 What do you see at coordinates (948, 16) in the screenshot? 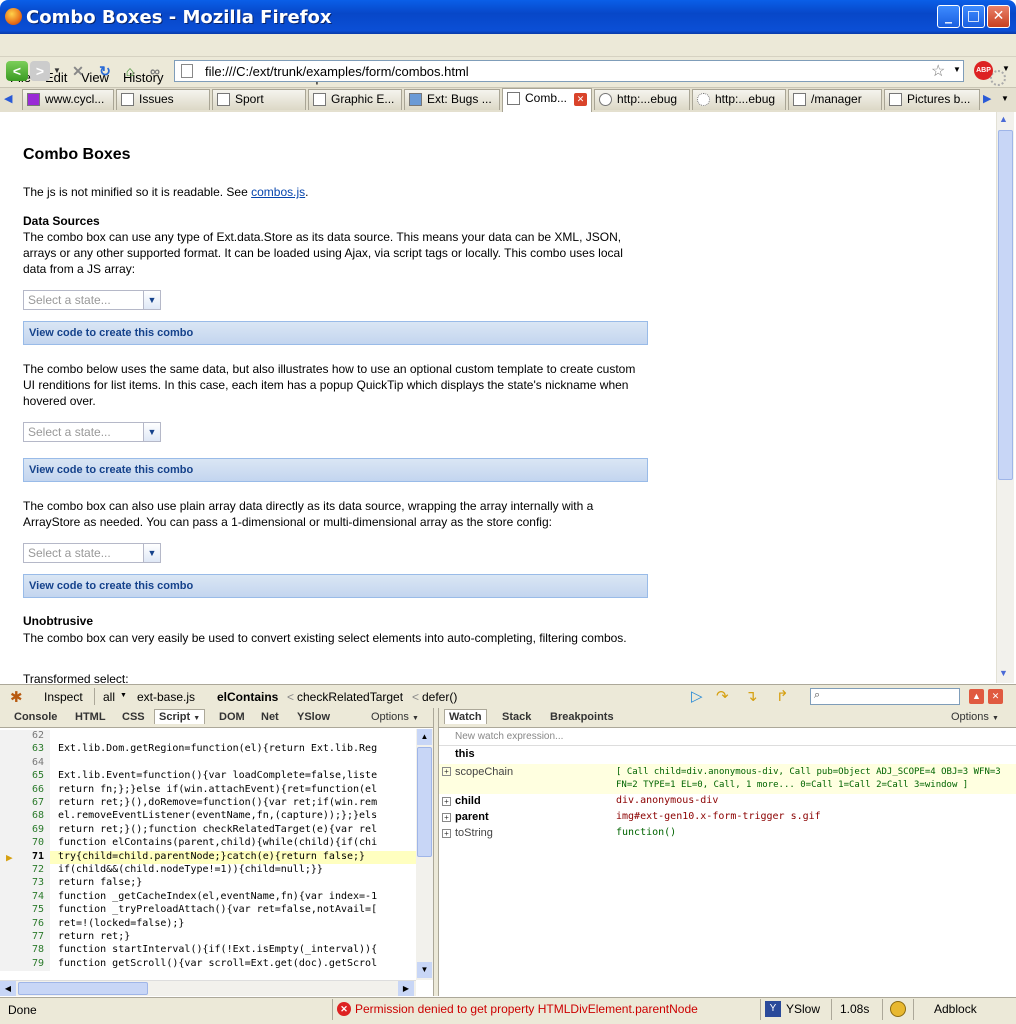
I see `minimize-button: _` at bounding box center [948, 16].